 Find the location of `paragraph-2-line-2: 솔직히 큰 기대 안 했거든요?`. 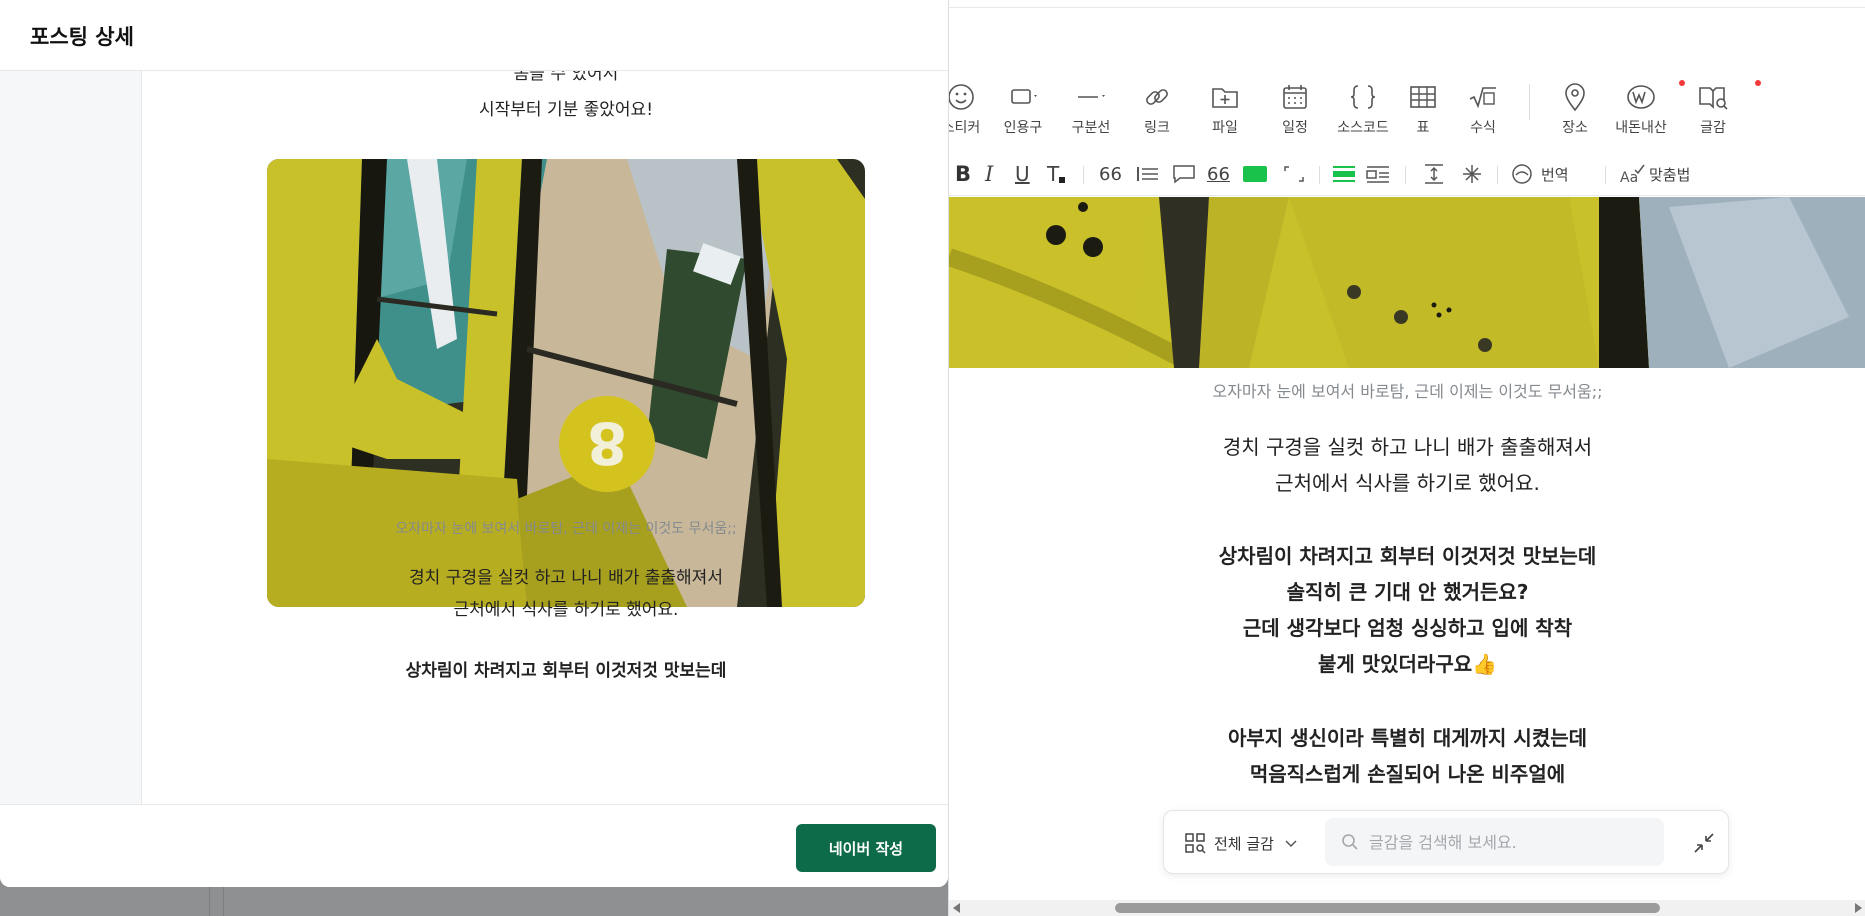

paragraph-2-line-2: 솔직히 큰 기대 안 했거든요? is located at coordinates (1407, 590).